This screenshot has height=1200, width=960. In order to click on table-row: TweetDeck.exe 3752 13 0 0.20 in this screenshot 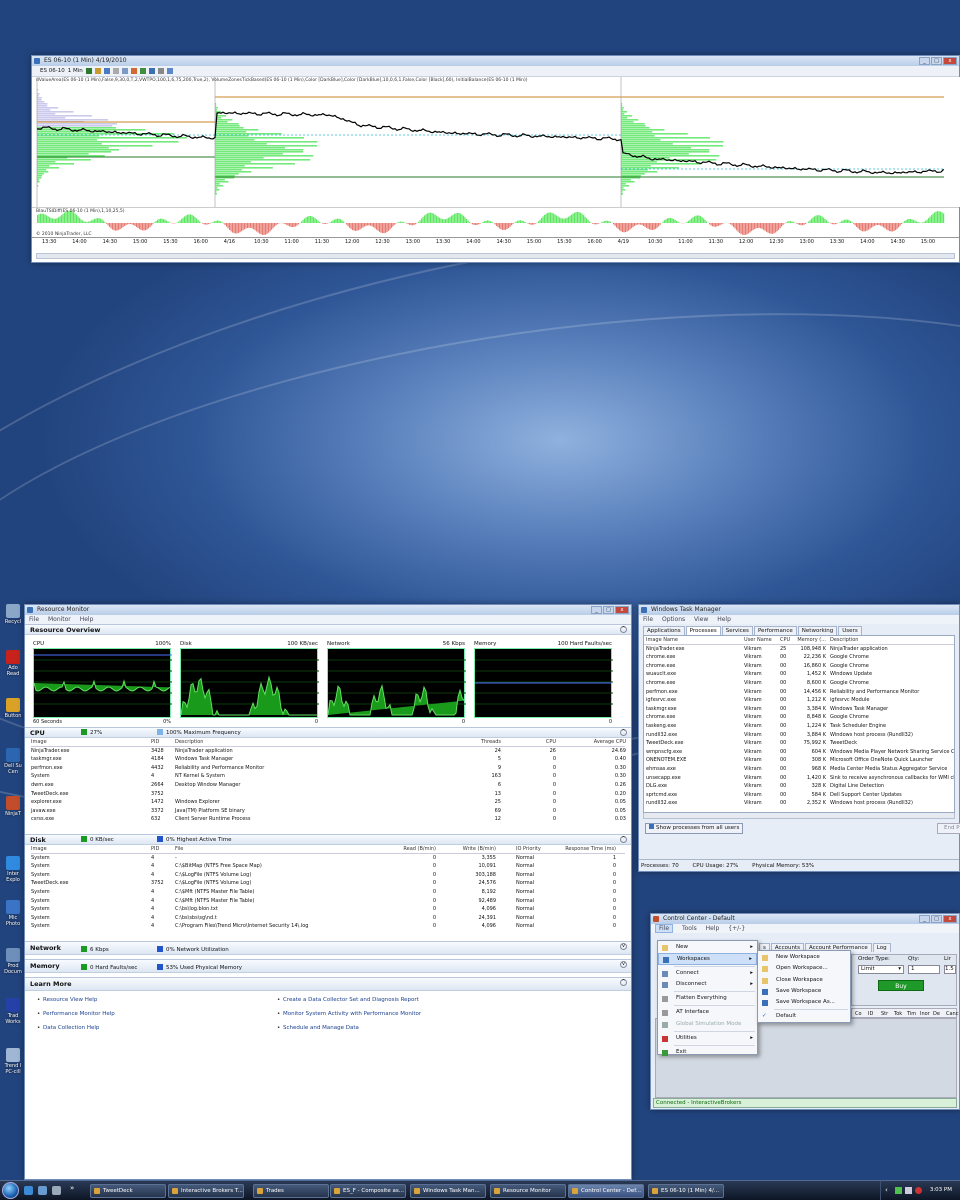, I will do `click(328, 794)`.